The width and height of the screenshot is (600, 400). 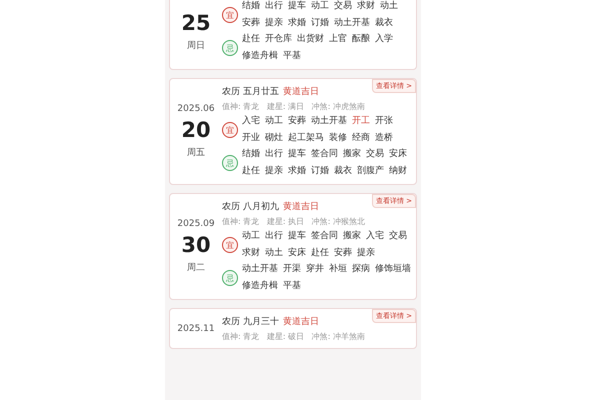 What do you see at coordinates (250, 322) in the screenshot?
I see `lunar-date: 农历 九月三十` at bounding box center [250, 322].